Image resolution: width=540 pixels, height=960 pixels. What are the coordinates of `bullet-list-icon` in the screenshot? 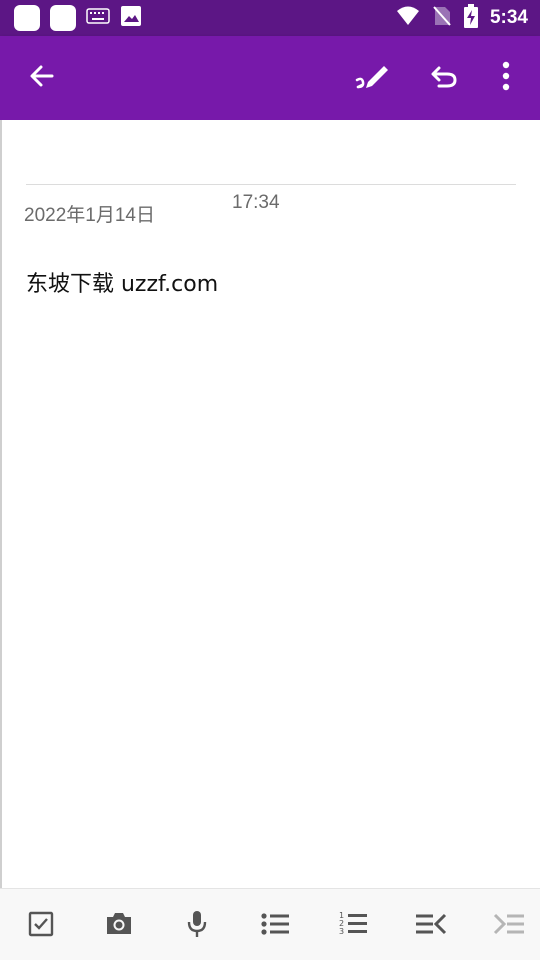 It's located at (275, 926).